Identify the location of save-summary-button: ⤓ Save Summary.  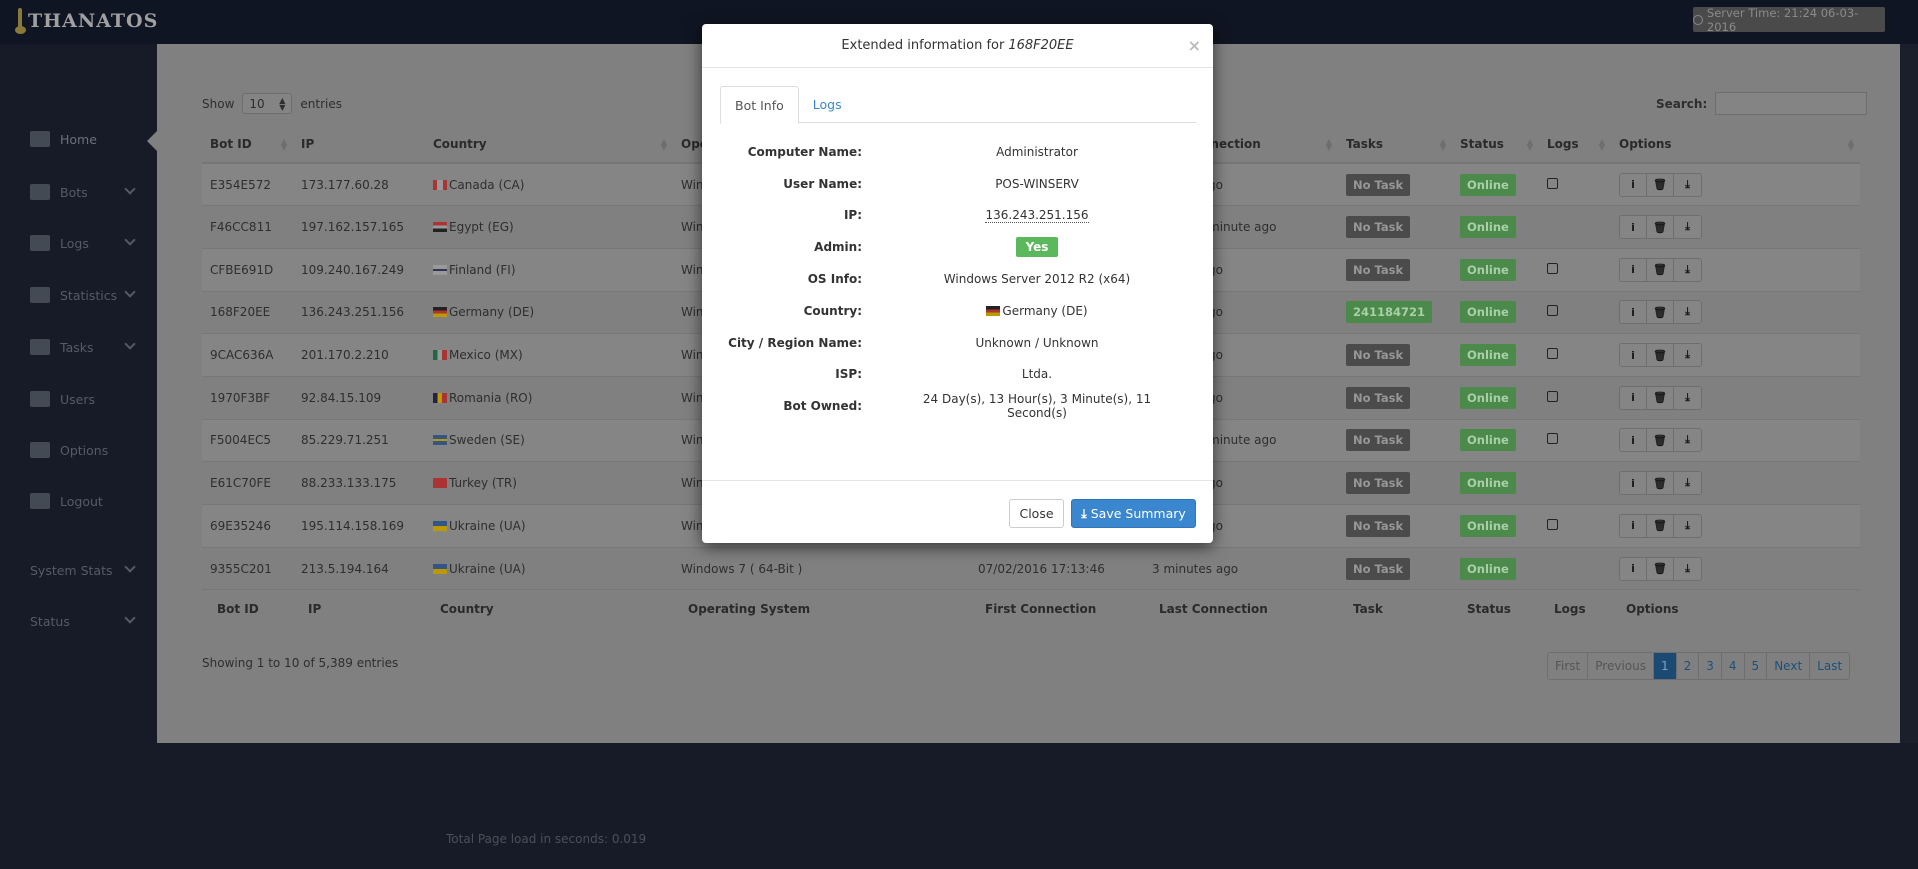
(1133, 513).